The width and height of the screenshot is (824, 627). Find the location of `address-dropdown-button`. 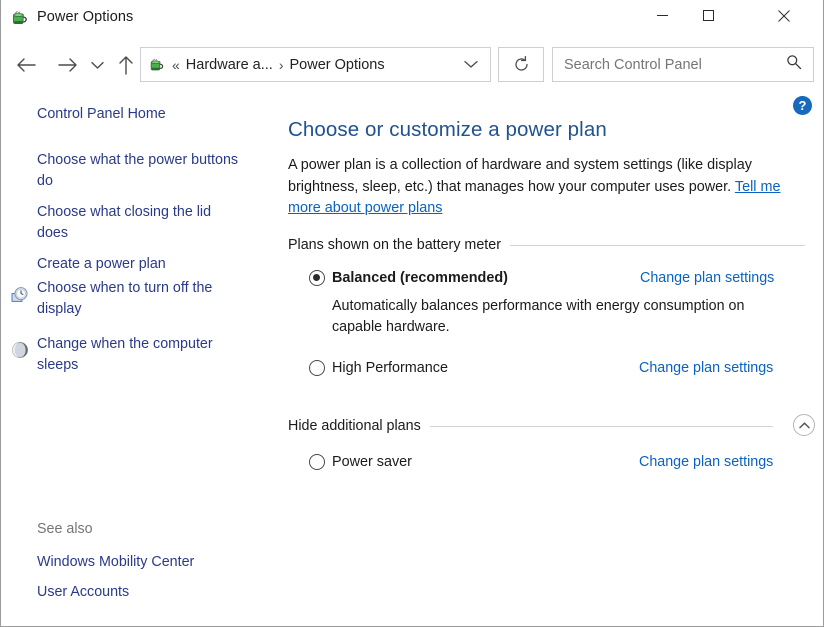

address-dropdown-button is located at coordinates (471, 64).